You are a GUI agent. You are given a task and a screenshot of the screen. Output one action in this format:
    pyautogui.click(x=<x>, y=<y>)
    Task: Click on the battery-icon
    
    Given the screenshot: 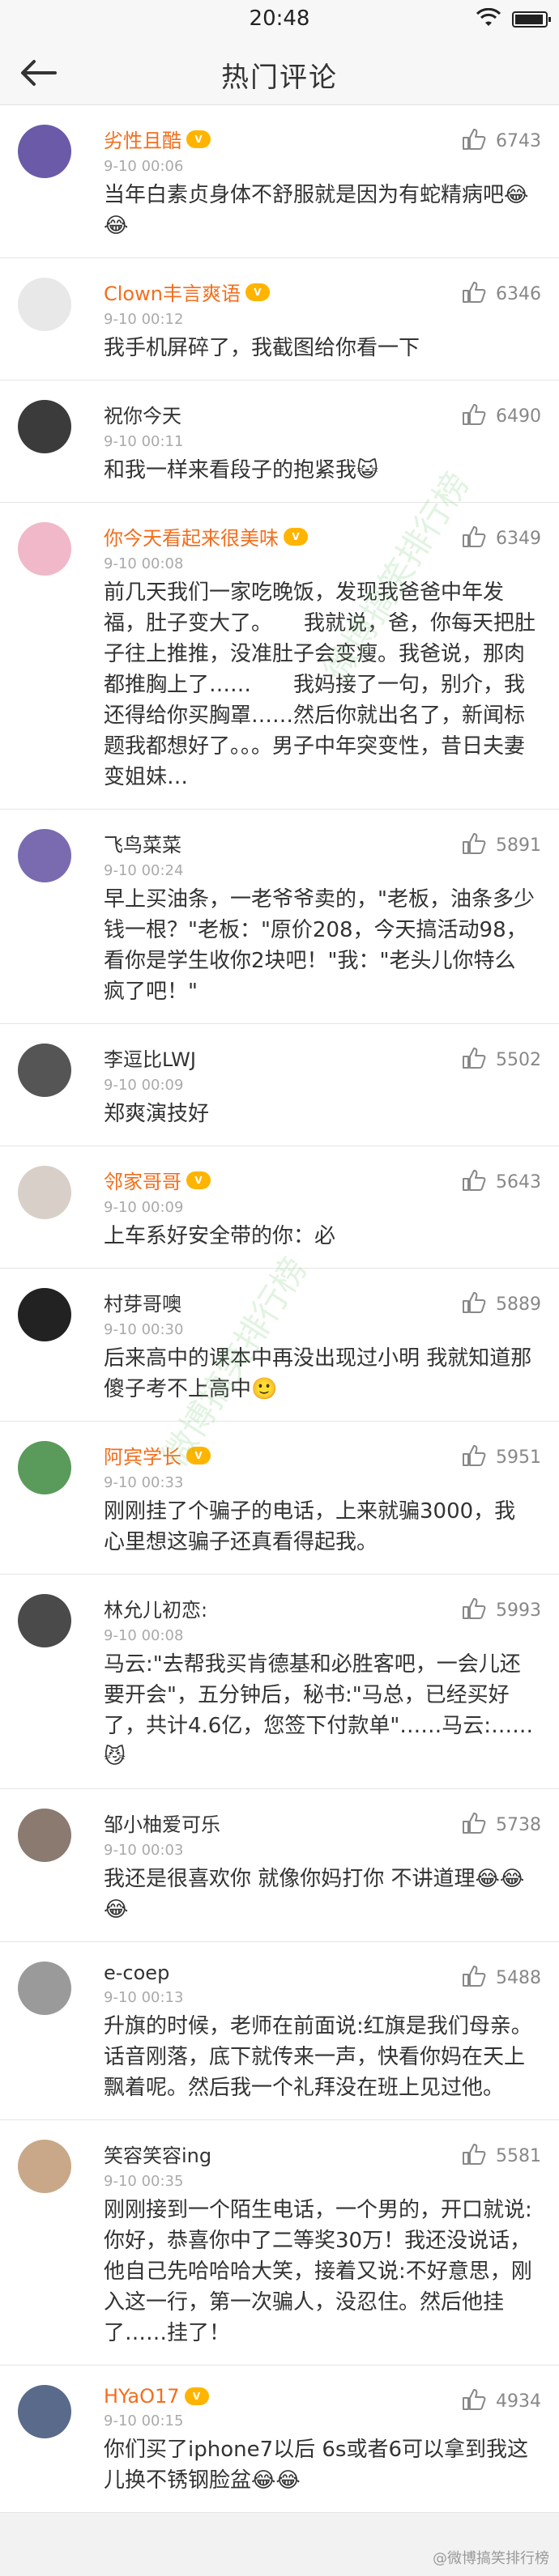 What is the action you would take?
    pyautogui.click(x=531, y=19)
    